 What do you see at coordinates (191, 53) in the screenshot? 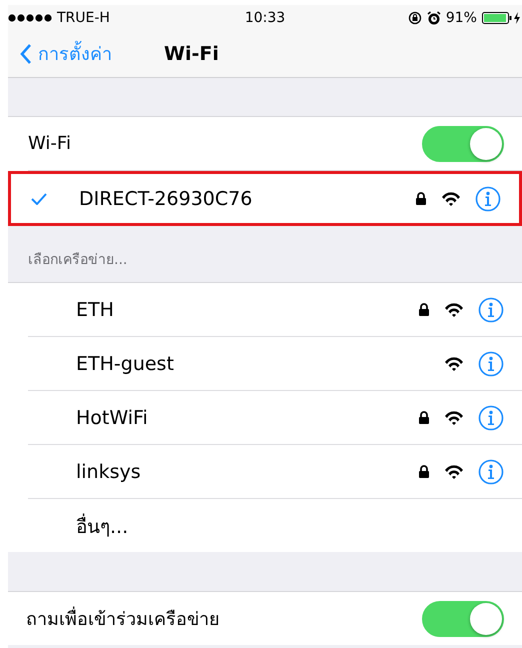
I see `screen-title: Wi-Fi` at bounding box center [191, 53].